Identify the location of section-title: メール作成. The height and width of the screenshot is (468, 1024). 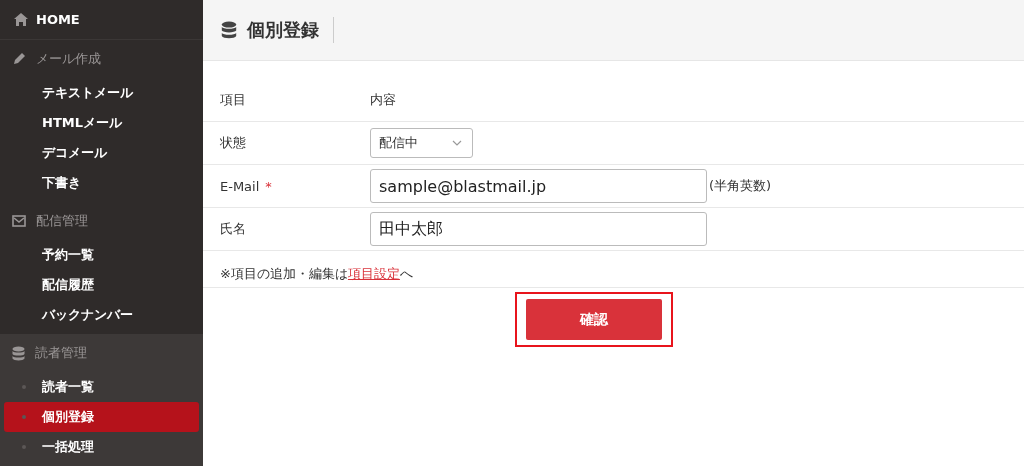
(68, 59).